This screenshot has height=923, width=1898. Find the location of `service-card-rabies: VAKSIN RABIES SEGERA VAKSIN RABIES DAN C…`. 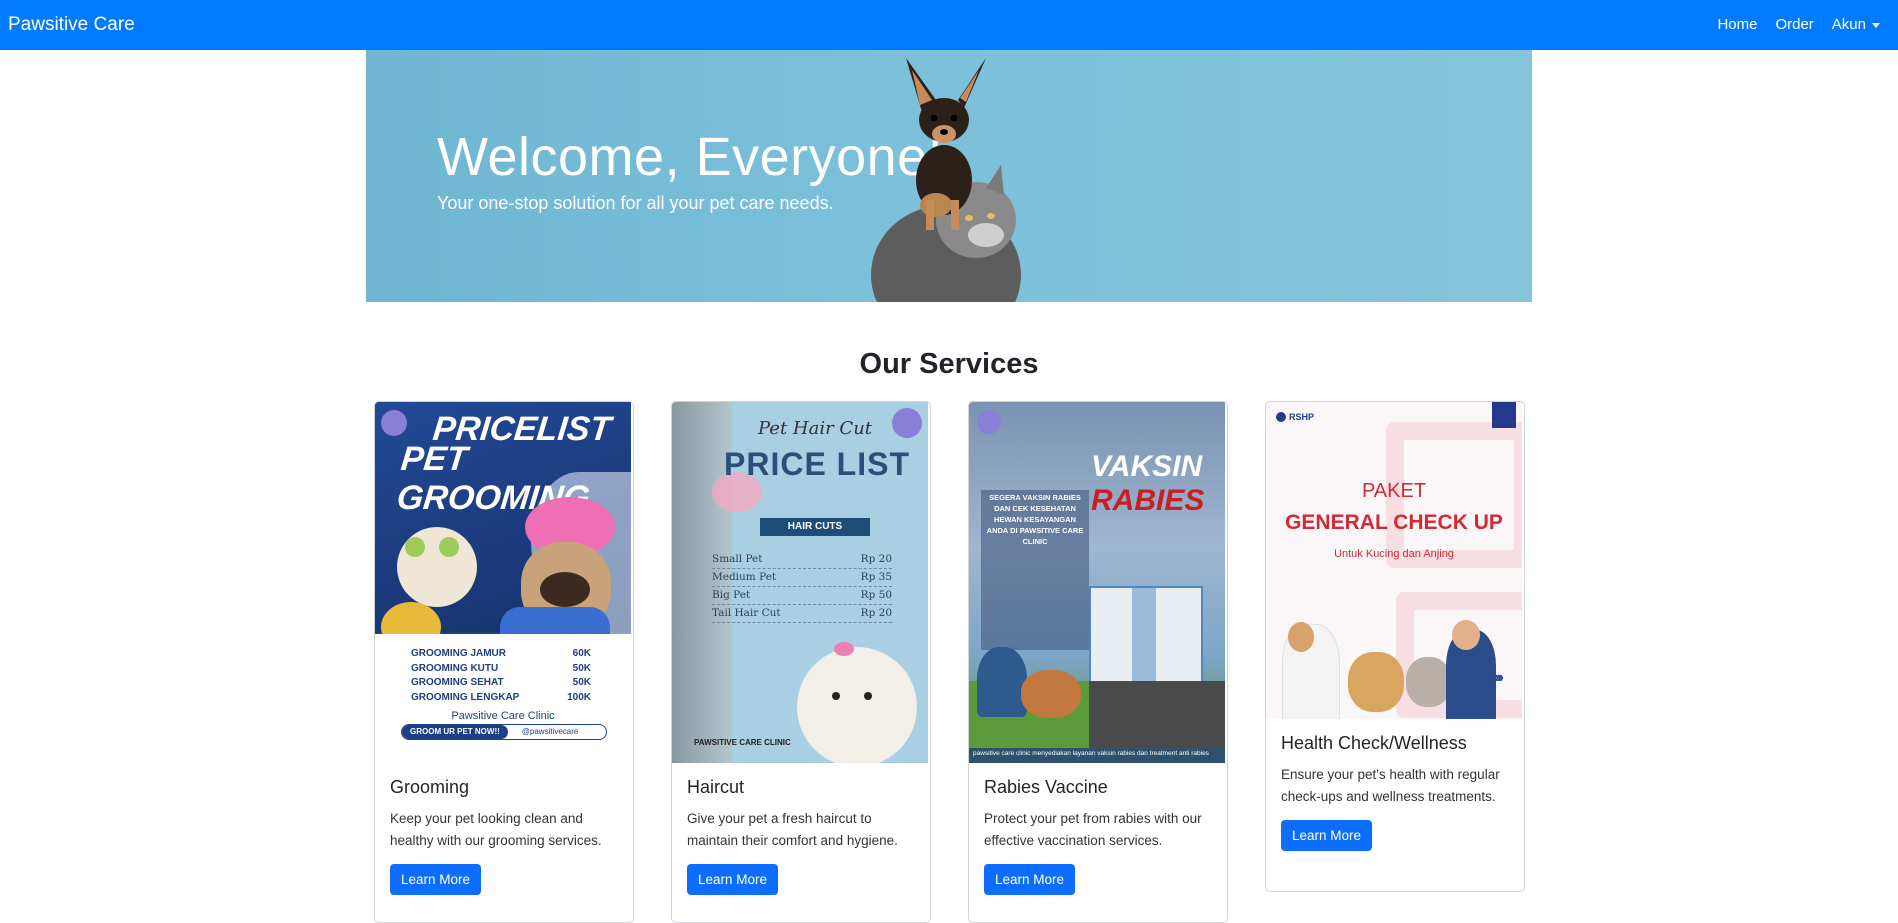

service-card-rabies: VAKSIN RABIES SEGERA VAKSIN RABIES DAN C… is located at coordinates (1098, 662).